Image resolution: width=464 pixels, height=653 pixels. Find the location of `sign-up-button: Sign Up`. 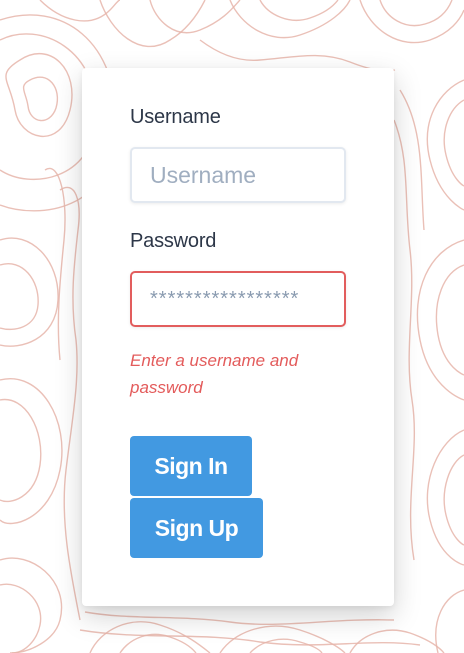

sign-up-button: Sign Up is located at coordinates (196, 528).